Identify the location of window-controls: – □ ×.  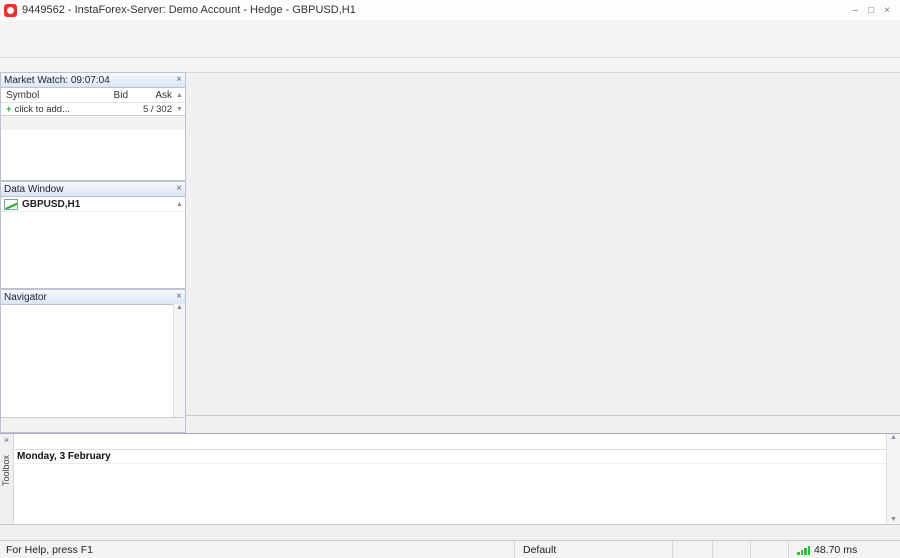
(874, 10).